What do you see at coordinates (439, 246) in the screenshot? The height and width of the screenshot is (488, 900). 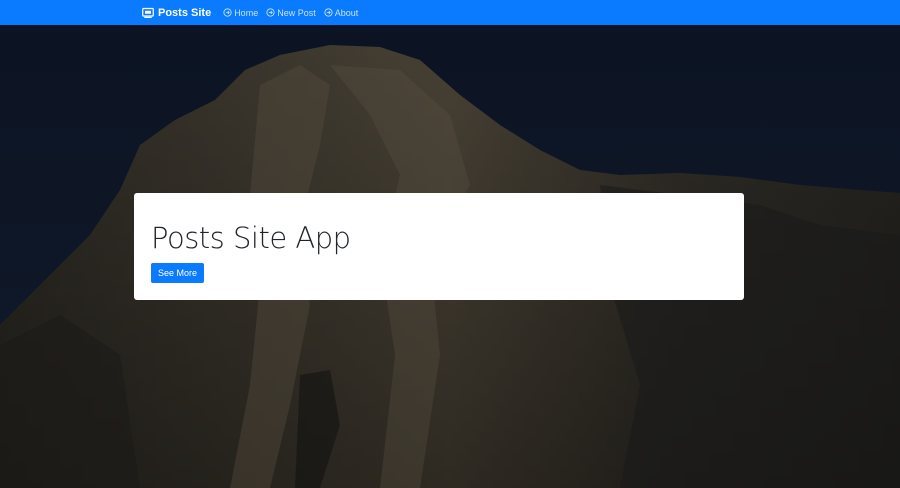 I see `hero-card: Posts Site App See More` at bounding box center [439, 246].